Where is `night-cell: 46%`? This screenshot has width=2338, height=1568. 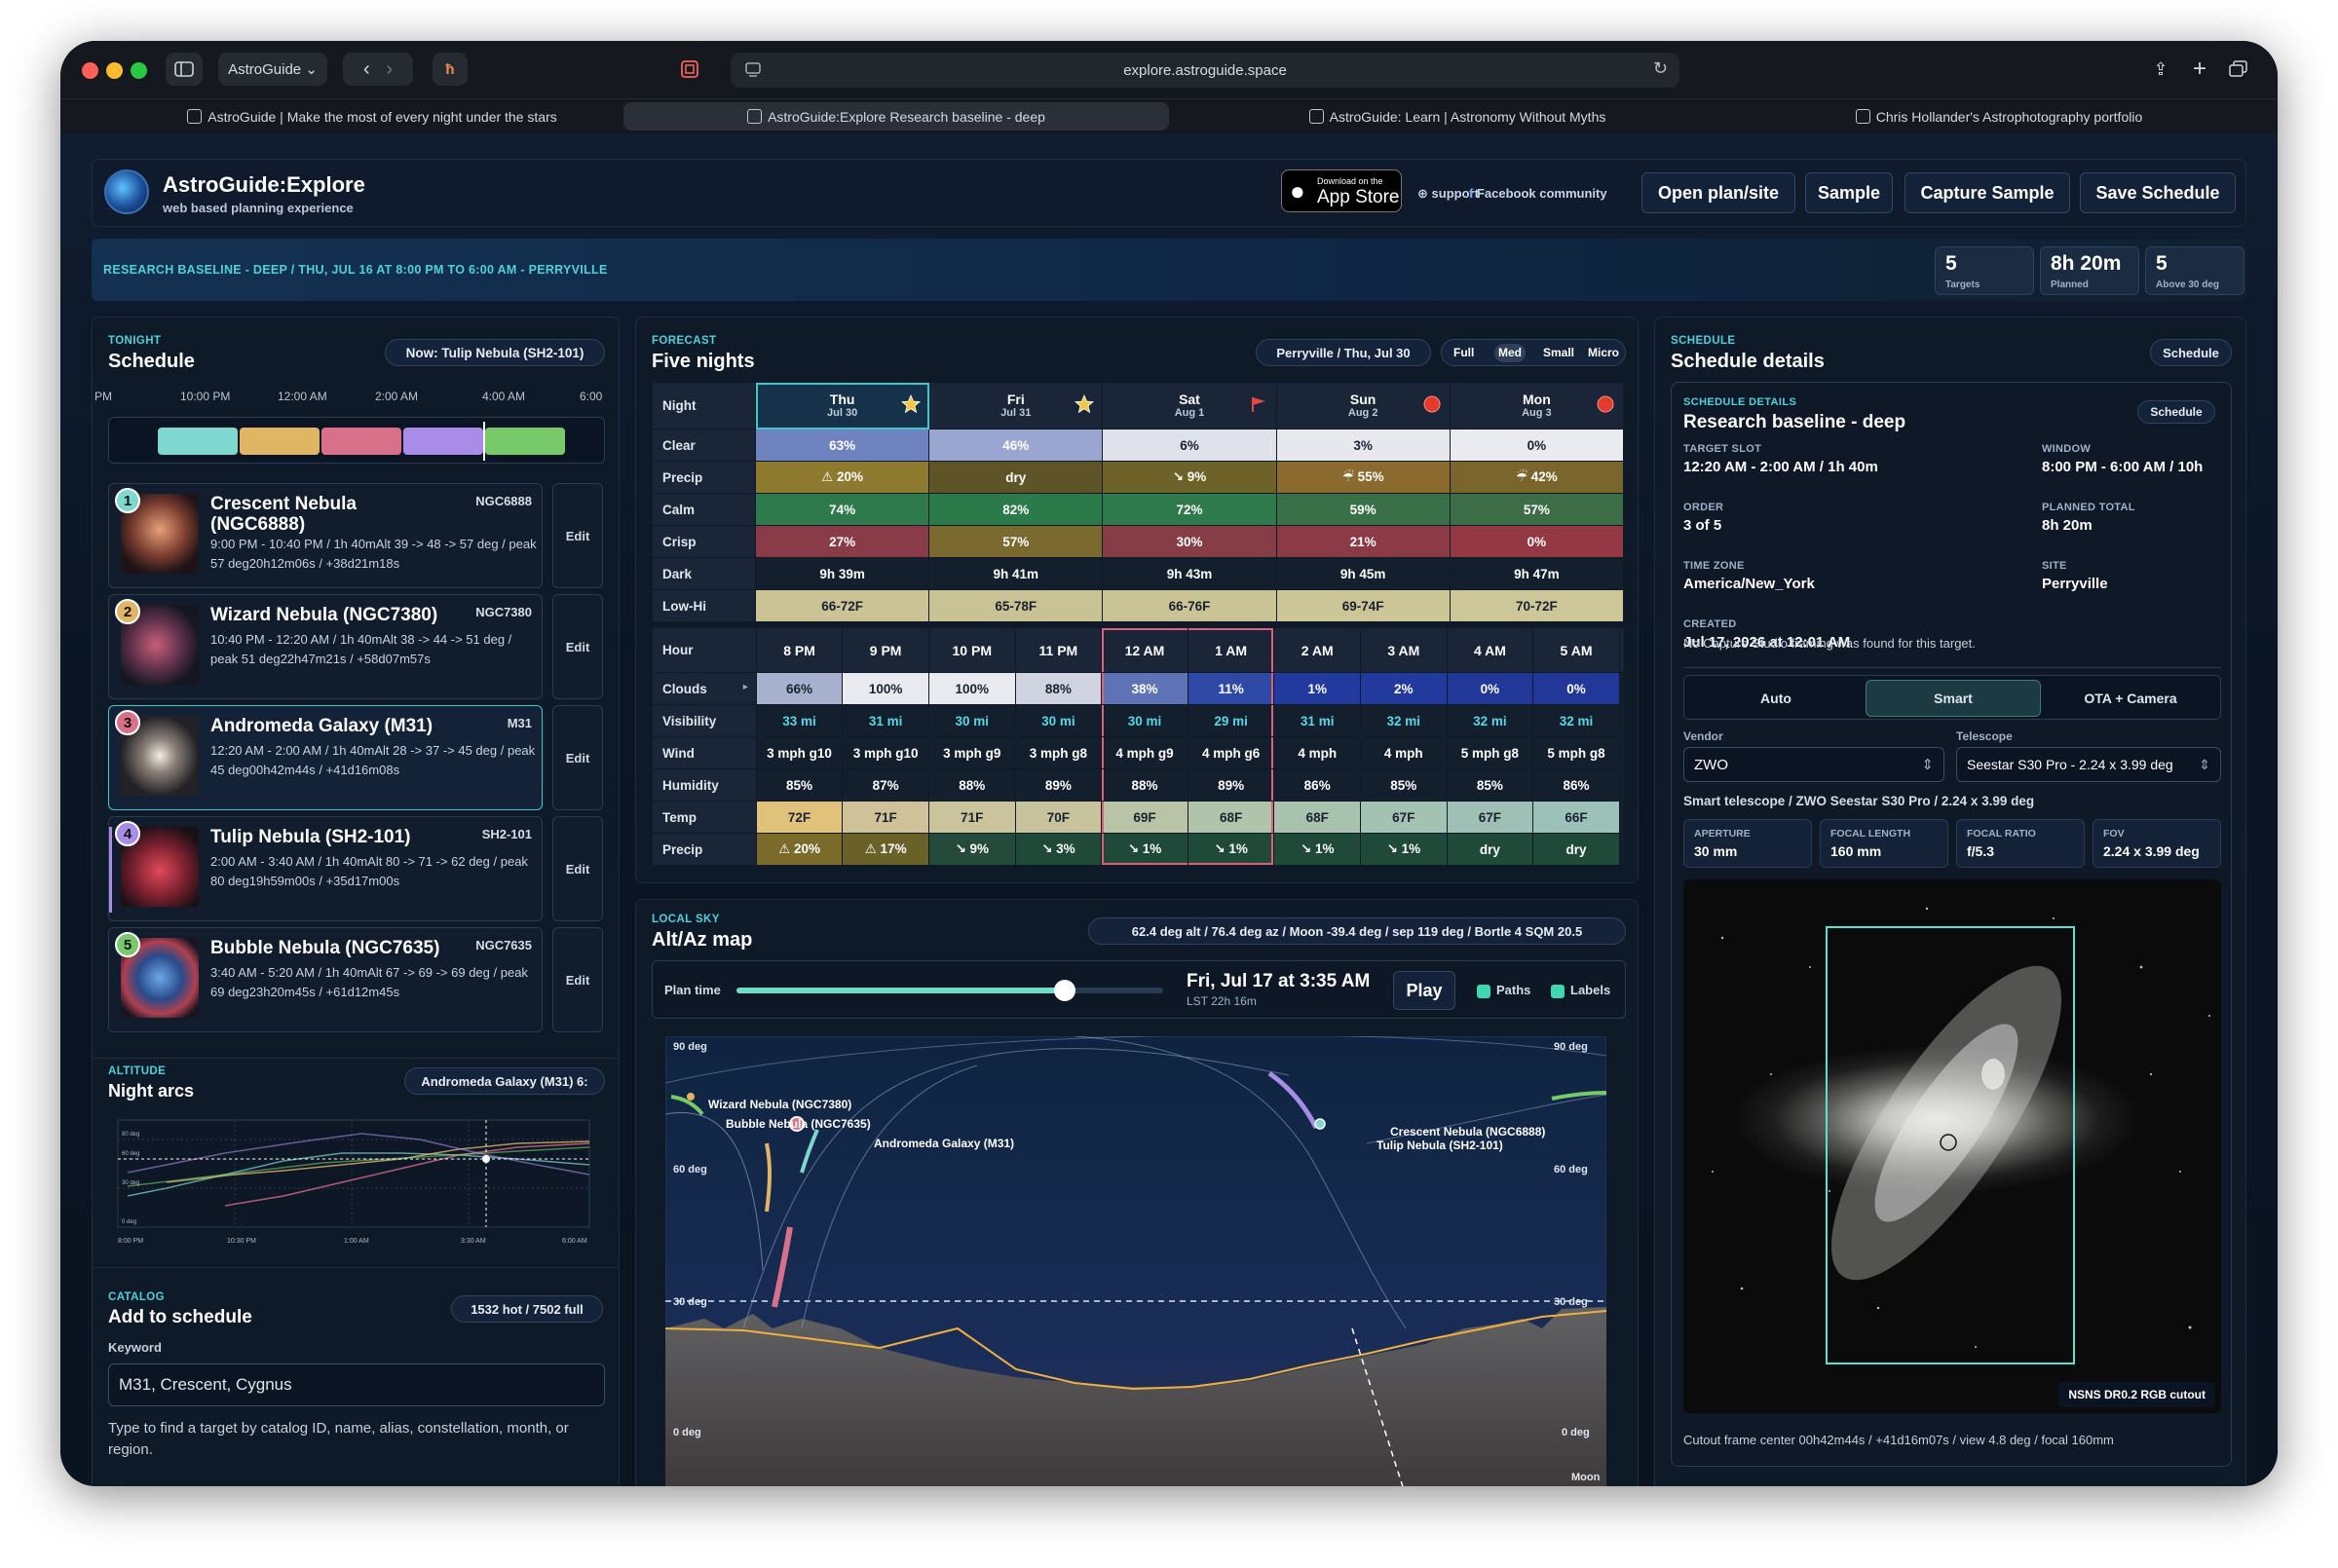
night-cell: 46% is located at coordinates (1016, 445).